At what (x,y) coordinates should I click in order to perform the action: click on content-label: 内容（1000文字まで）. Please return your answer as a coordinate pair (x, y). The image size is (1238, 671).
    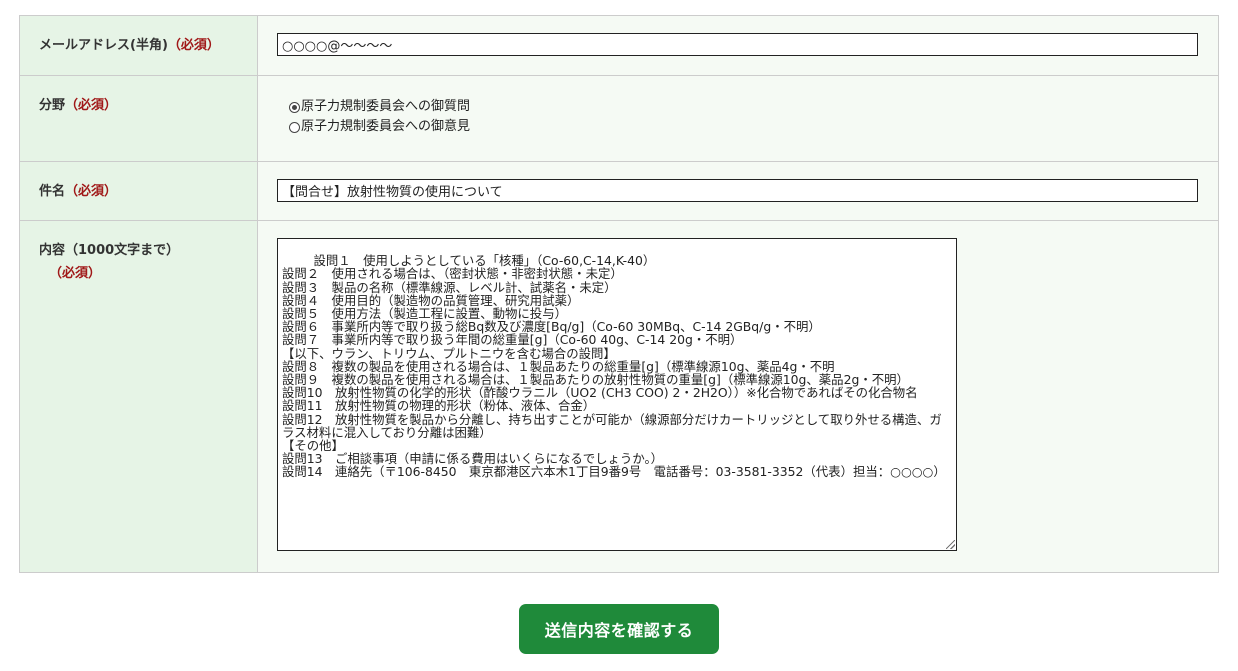
    Looking at the image, I should click on (109, 250).